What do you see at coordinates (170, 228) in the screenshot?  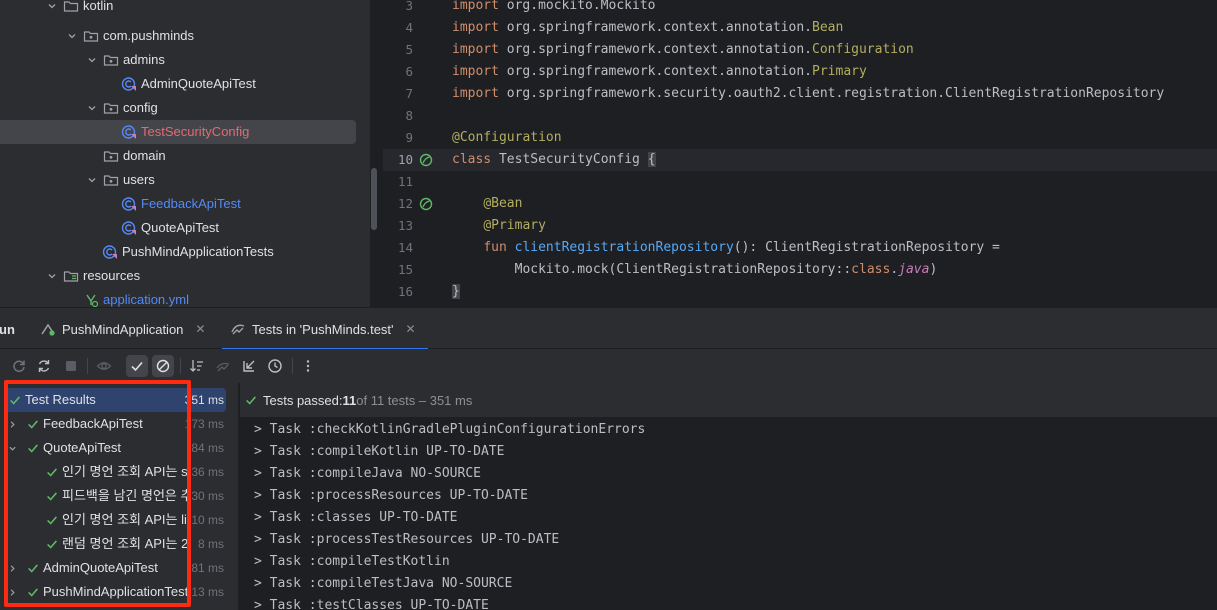 I see `project-tree-item: QuoteApiTest` at bounding box center [170, 228].